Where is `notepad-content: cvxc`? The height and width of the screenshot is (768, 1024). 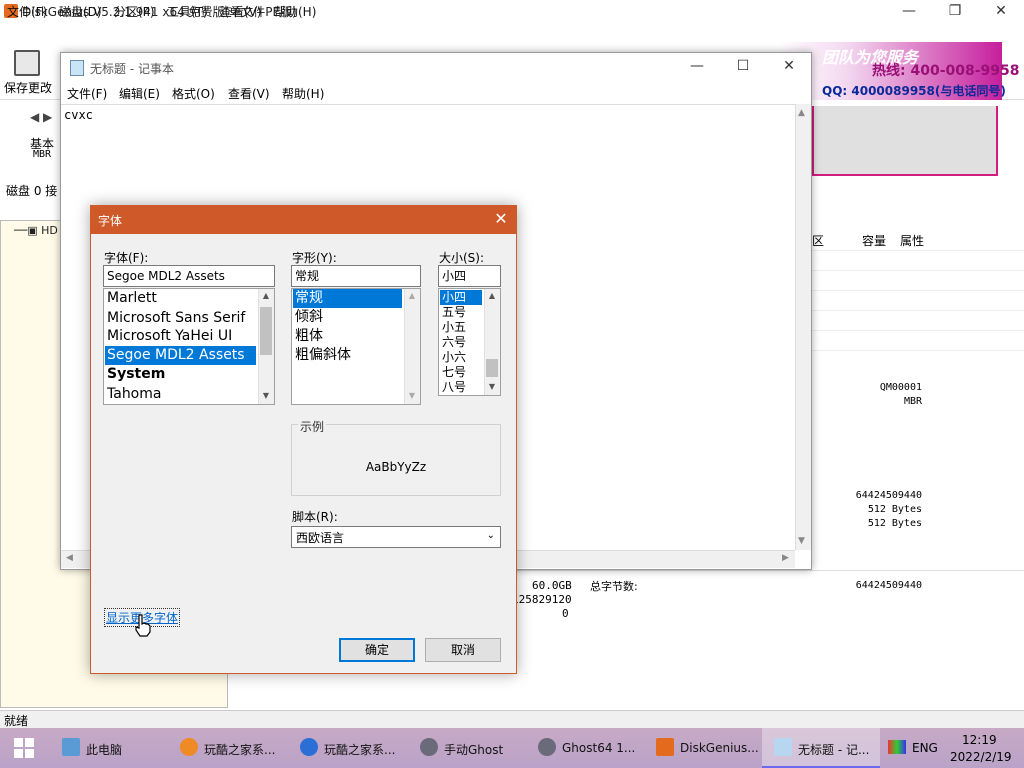 notepad-content: cvxc is located at coordinates (78, 115).